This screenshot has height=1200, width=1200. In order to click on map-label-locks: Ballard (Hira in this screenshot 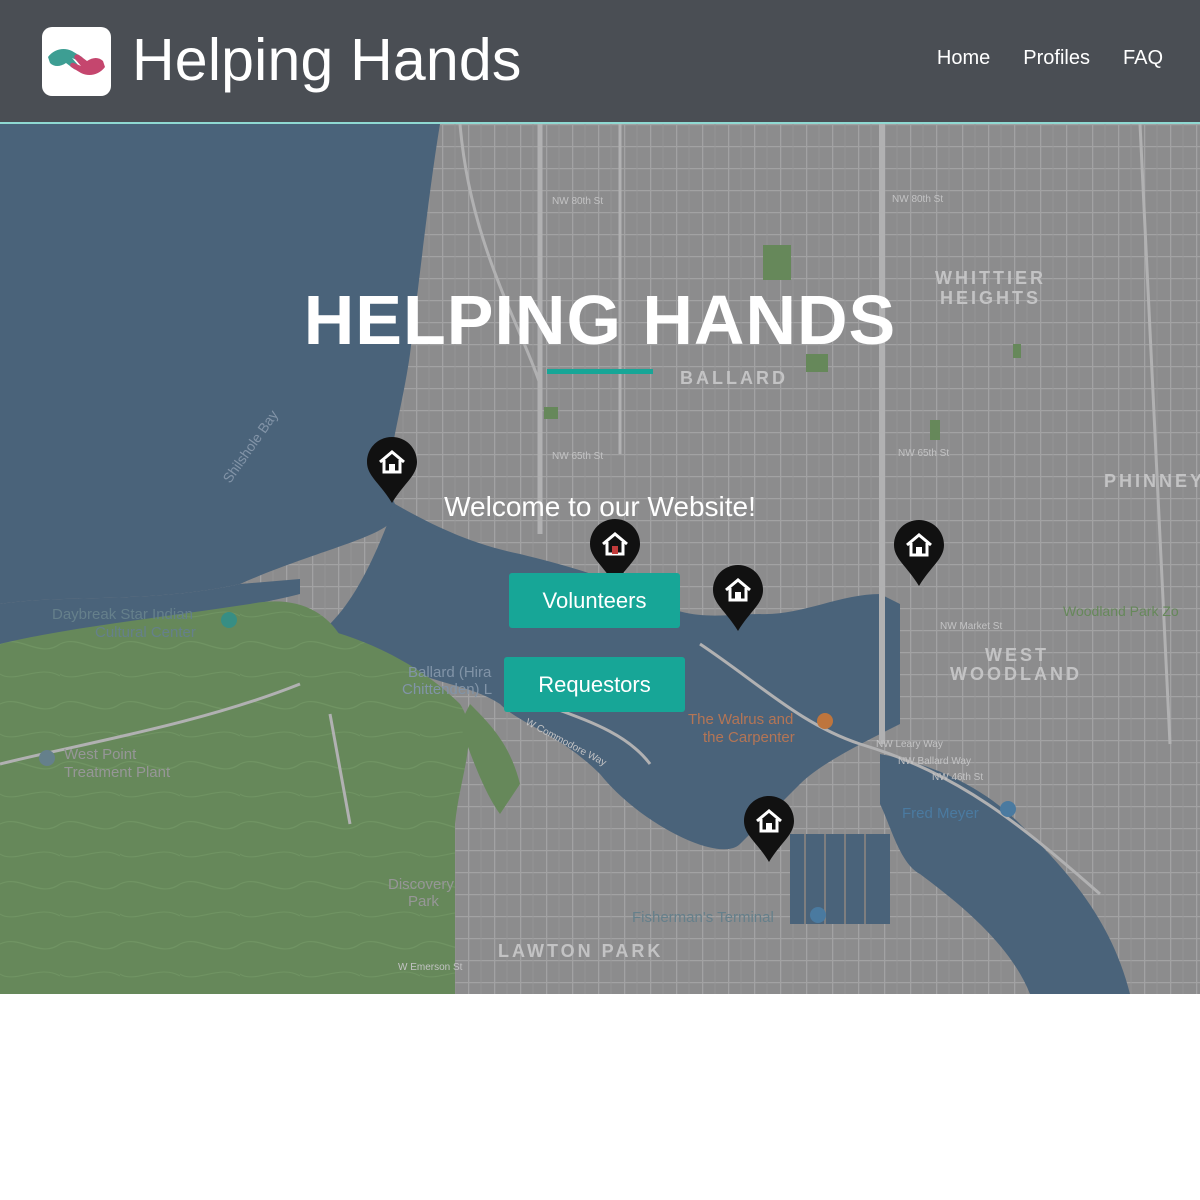, I will do `click(450, 672)`.